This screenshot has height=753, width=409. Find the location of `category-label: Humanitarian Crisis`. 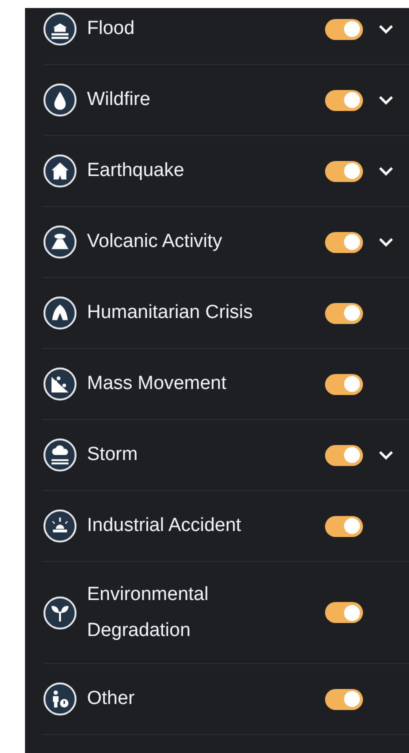

category-label: Humanitarian Crisis is located at coordinates (170, 313).